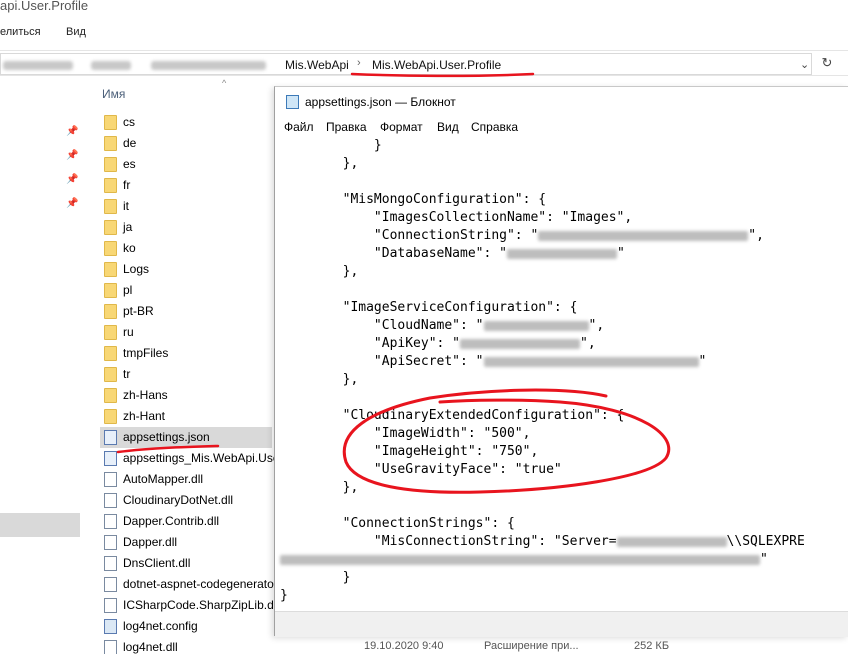 This screenshot has height=654, width=848. What do you see at coordinates (564, 200) in the screenshot?
I see `text-line: "MisMongoConfiguration": {` at bounding box center [564, 200].